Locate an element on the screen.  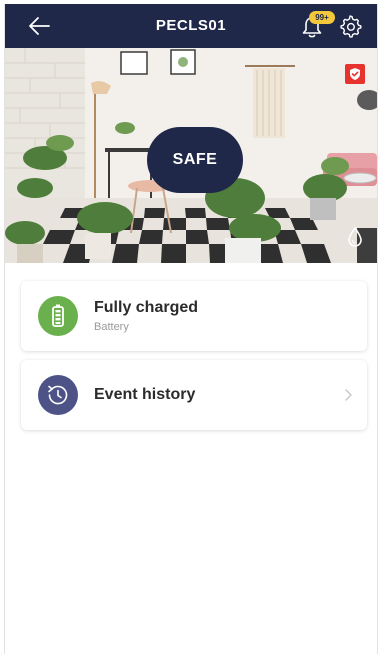
gear-icon is located at coordinates (350, 27).